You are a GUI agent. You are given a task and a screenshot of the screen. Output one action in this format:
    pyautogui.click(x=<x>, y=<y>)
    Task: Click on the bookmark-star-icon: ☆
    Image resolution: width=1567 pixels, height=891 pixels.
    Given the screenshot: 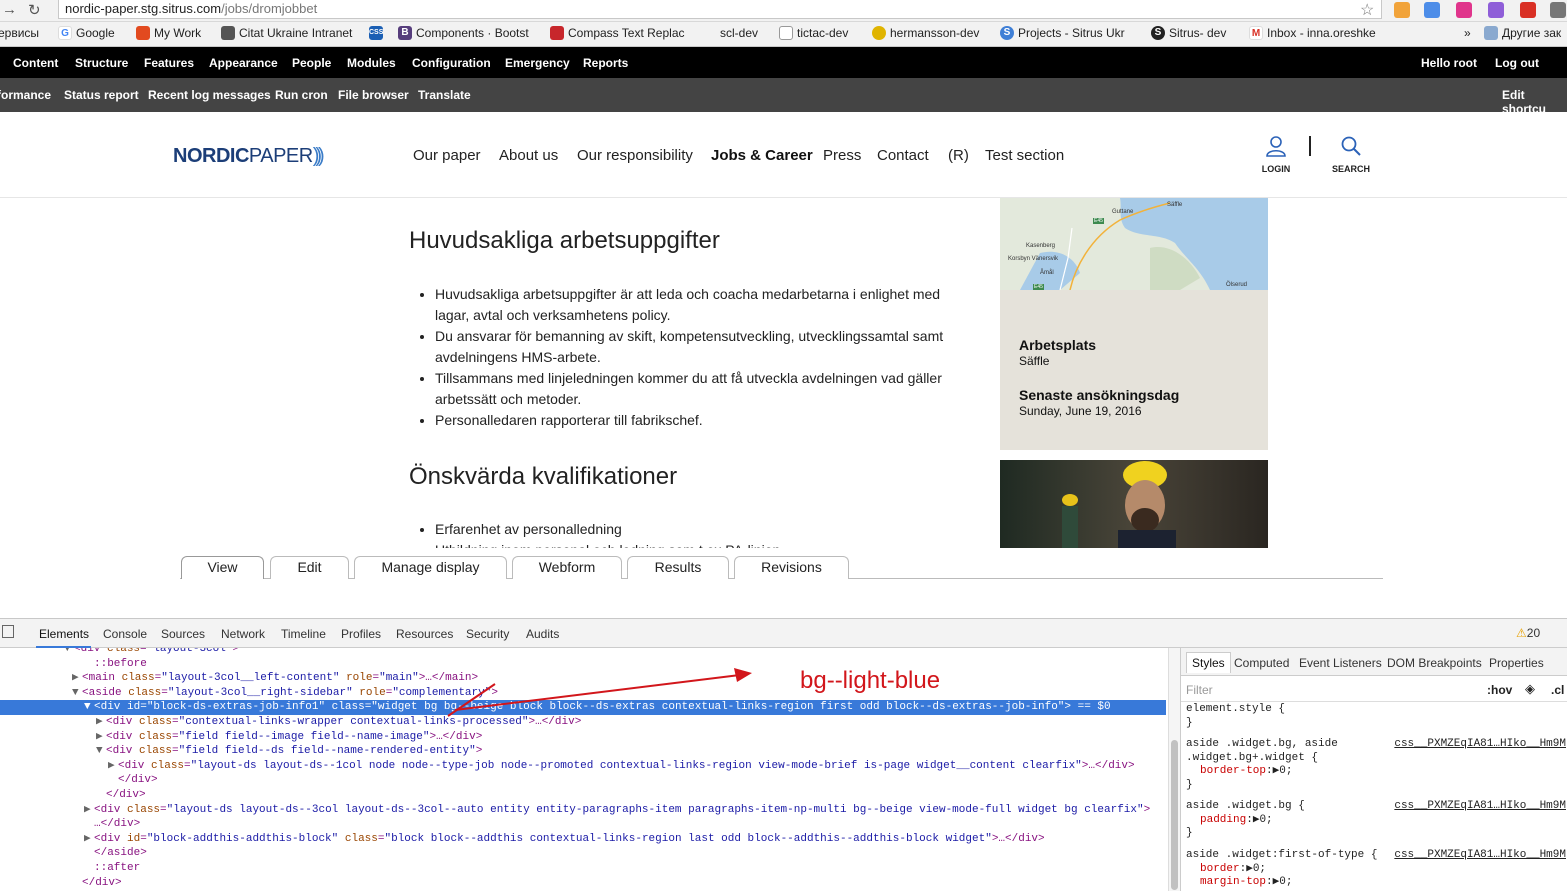 What is the action you would take?
    pyautogui.click(x=1367, y=10)
    